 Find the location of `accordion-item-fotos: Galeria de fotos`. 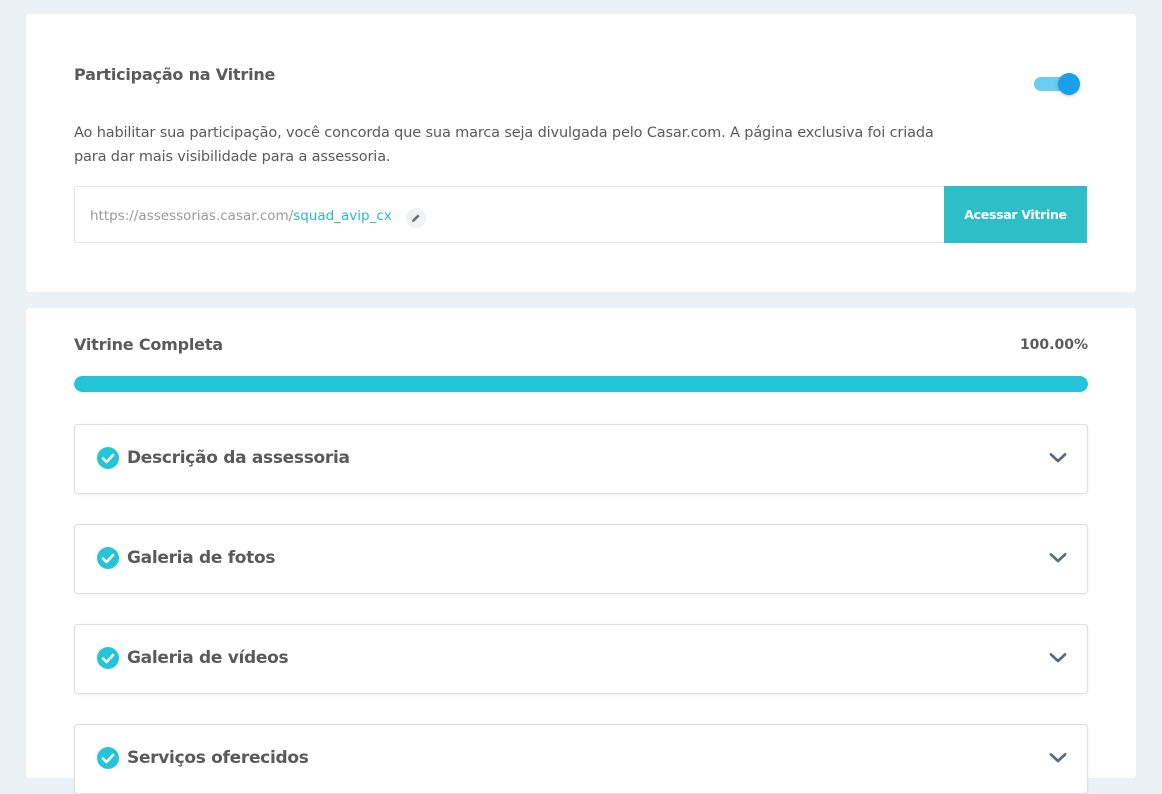

accordion-item-fotos: Galeria de fotos is located at coordinates (581, 559).